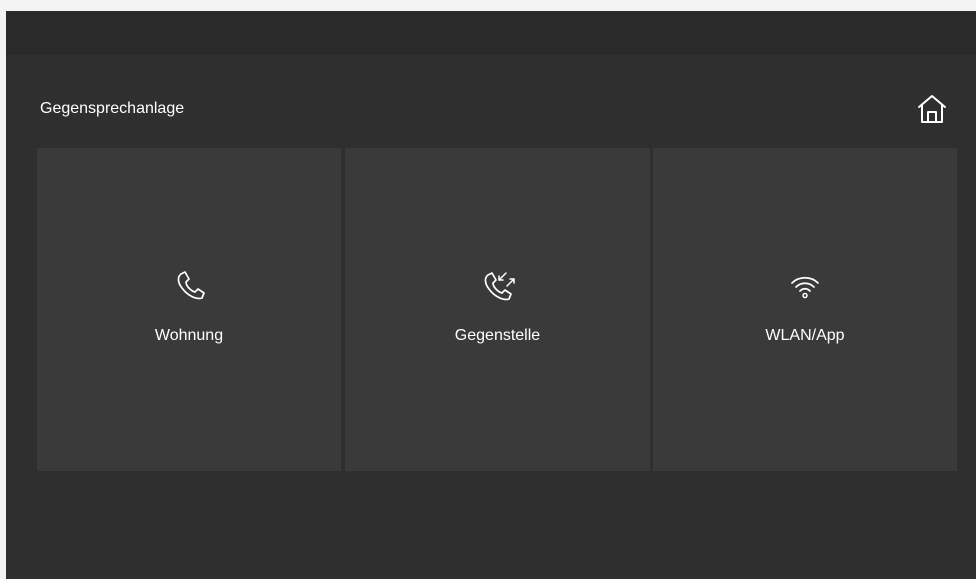 Image resolution: width=976 pixels, height=579 pixels. I want to click on phone-icon, so click(191, 285).